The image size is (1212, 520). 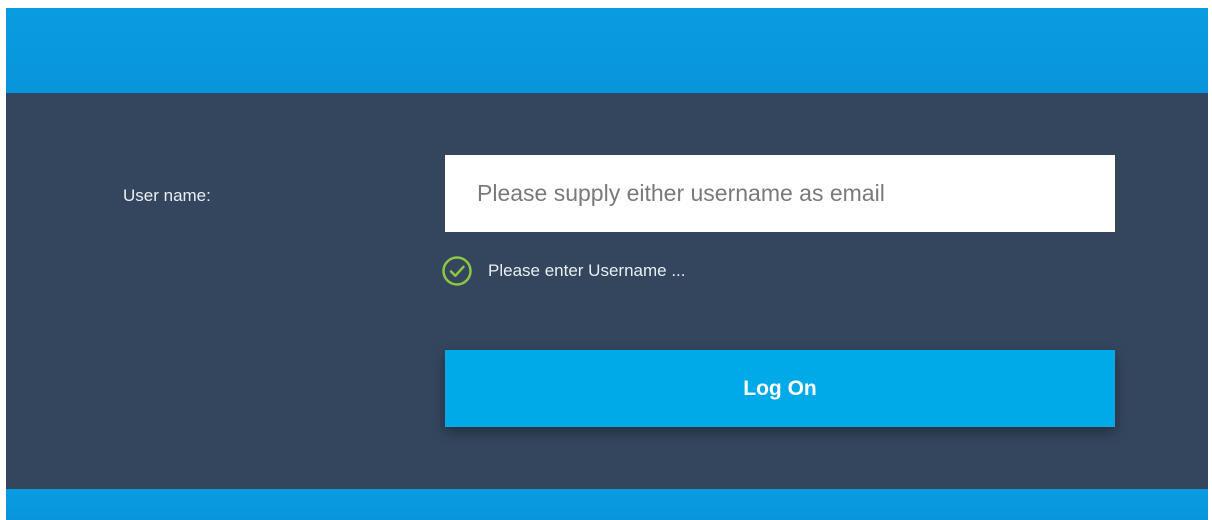 What do you see at coordinates (780, 193) in the screenshot?
I see `username-input` at bounding box center [780, 193].